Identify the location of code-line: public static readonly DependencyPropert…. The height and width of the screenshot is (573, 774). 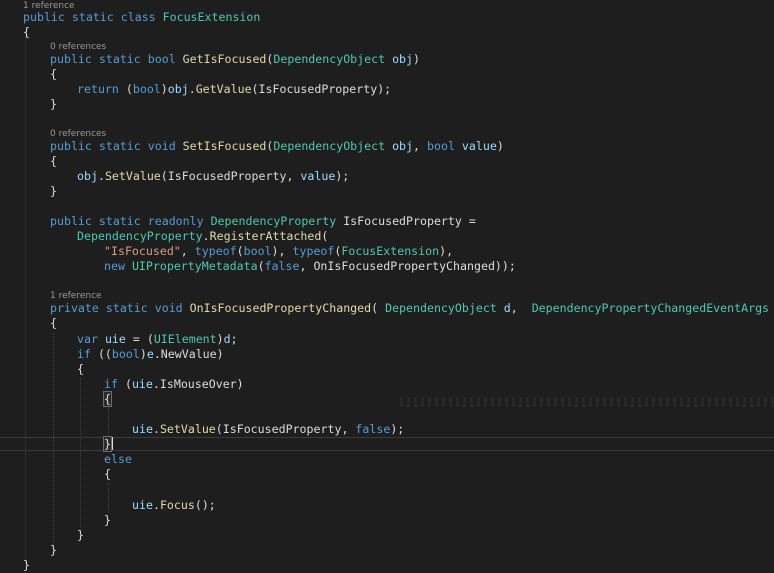
(263, 221).